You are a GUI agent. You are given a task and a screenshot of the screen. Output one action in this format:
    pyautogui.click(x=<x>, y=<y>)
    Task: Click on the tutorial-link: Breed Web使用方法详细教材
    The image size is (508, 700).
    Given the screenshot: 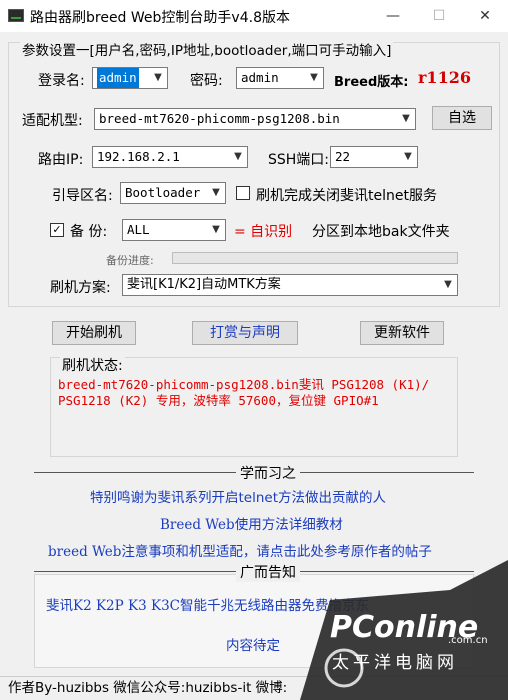 What is the action you would take?
    pyautogui.click(x=251, y=523)
    